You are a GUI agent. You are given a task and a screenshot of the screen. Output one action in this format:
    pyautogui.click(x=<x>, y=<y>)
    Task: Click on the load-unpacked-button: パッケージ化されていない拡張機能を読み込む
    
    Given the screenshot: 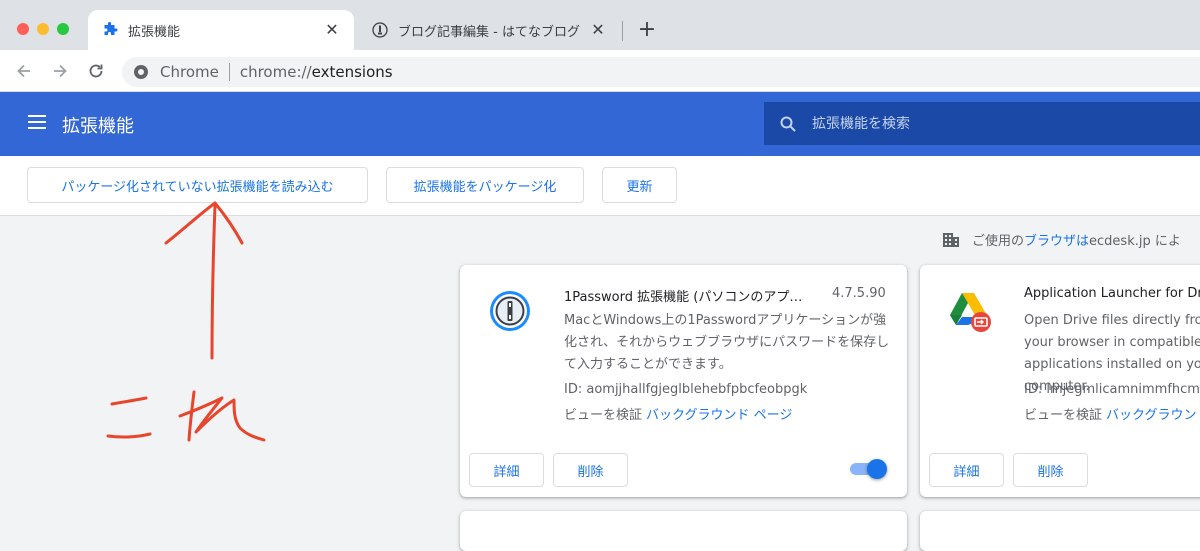 What is the action you would take?
    pyautogui.click(x=197, y=185)
    